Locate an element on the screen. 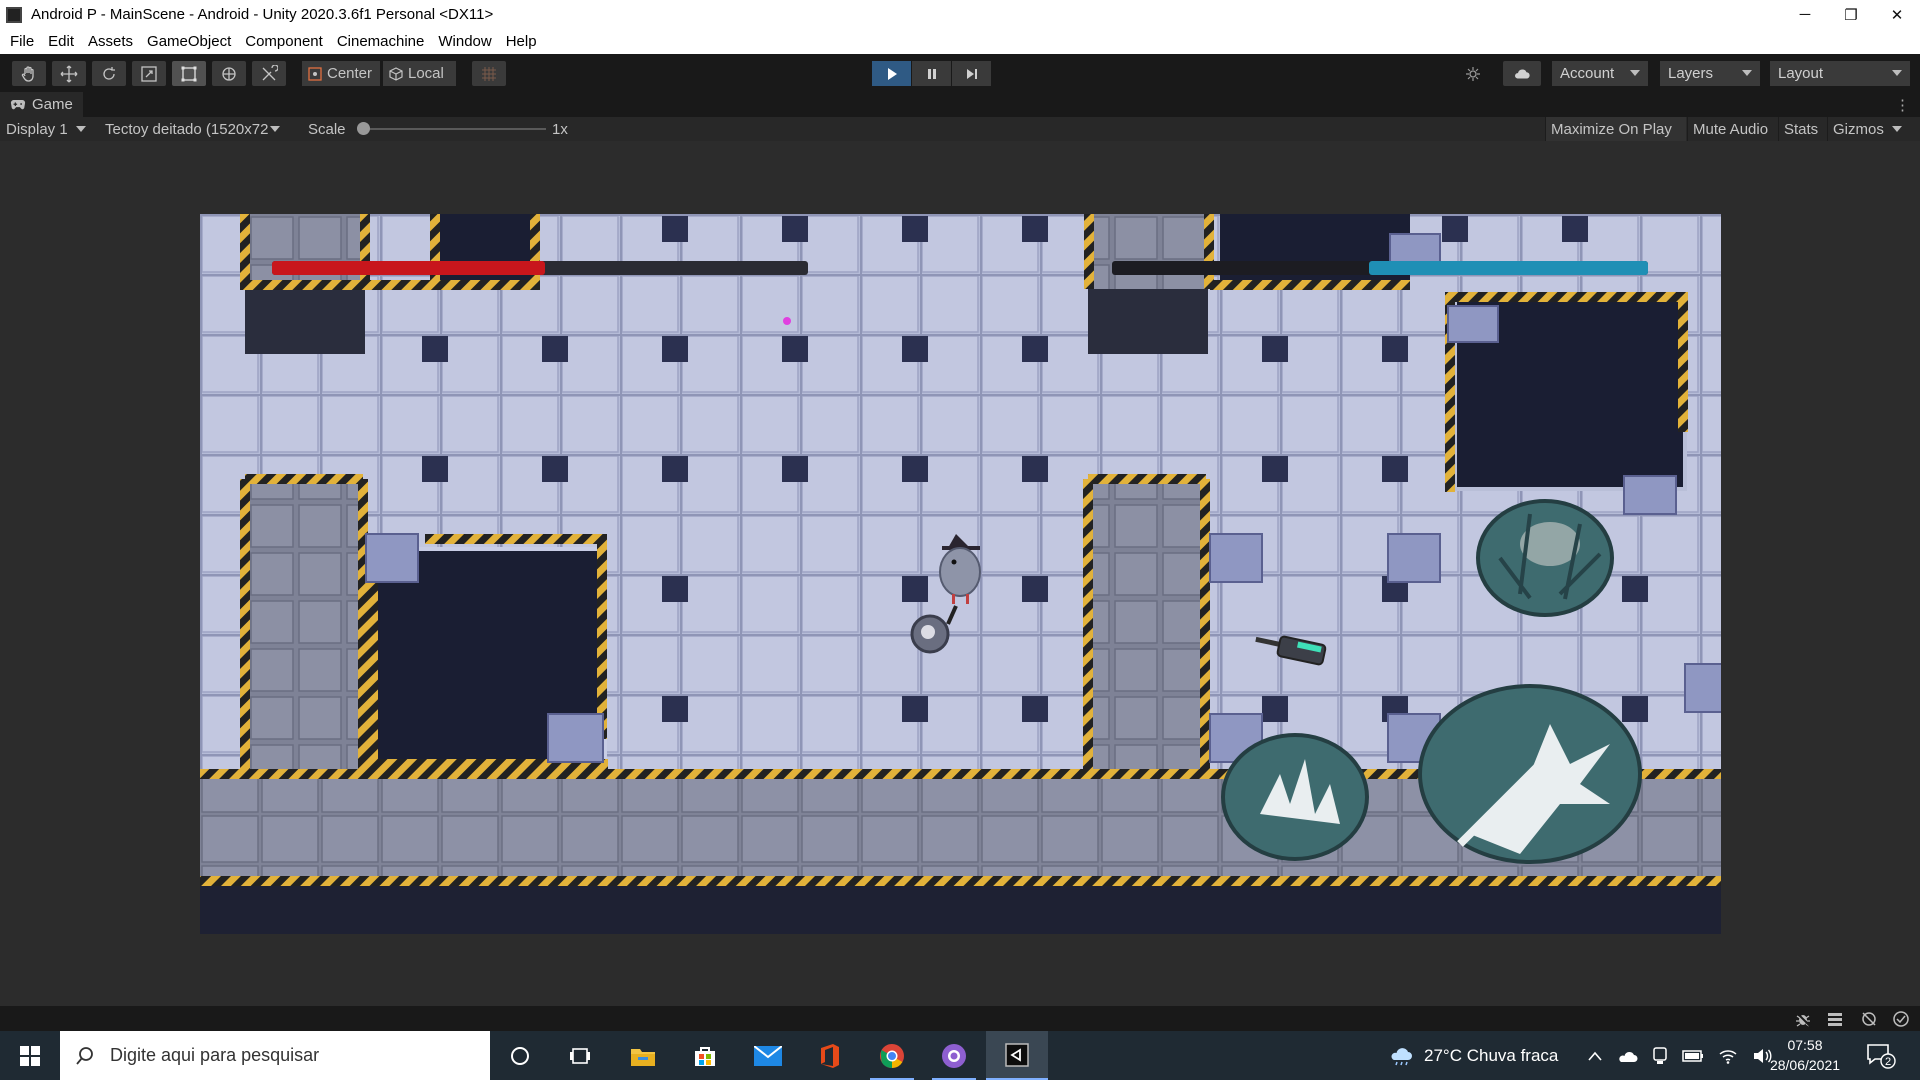 Image resolution: width=1920 pixels, height=1080 pixels. collab-cloud-button is located at coordinates (1522, 73).